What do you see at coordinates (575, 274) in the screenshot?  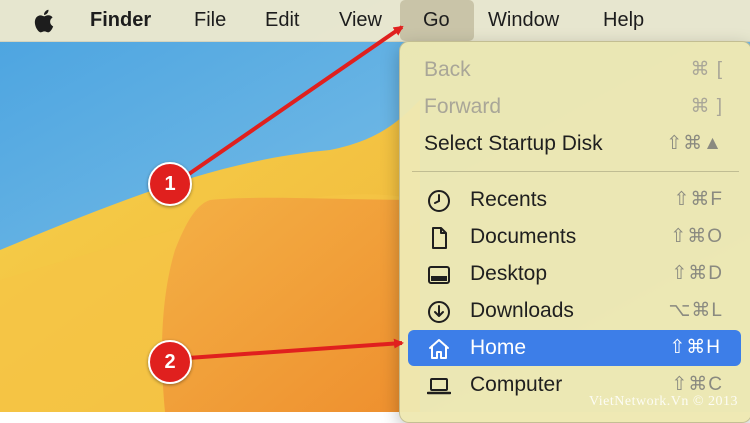 I see `menu-item-desktop: Desktop ⇧⌘D` at bounding box center [575, 274].